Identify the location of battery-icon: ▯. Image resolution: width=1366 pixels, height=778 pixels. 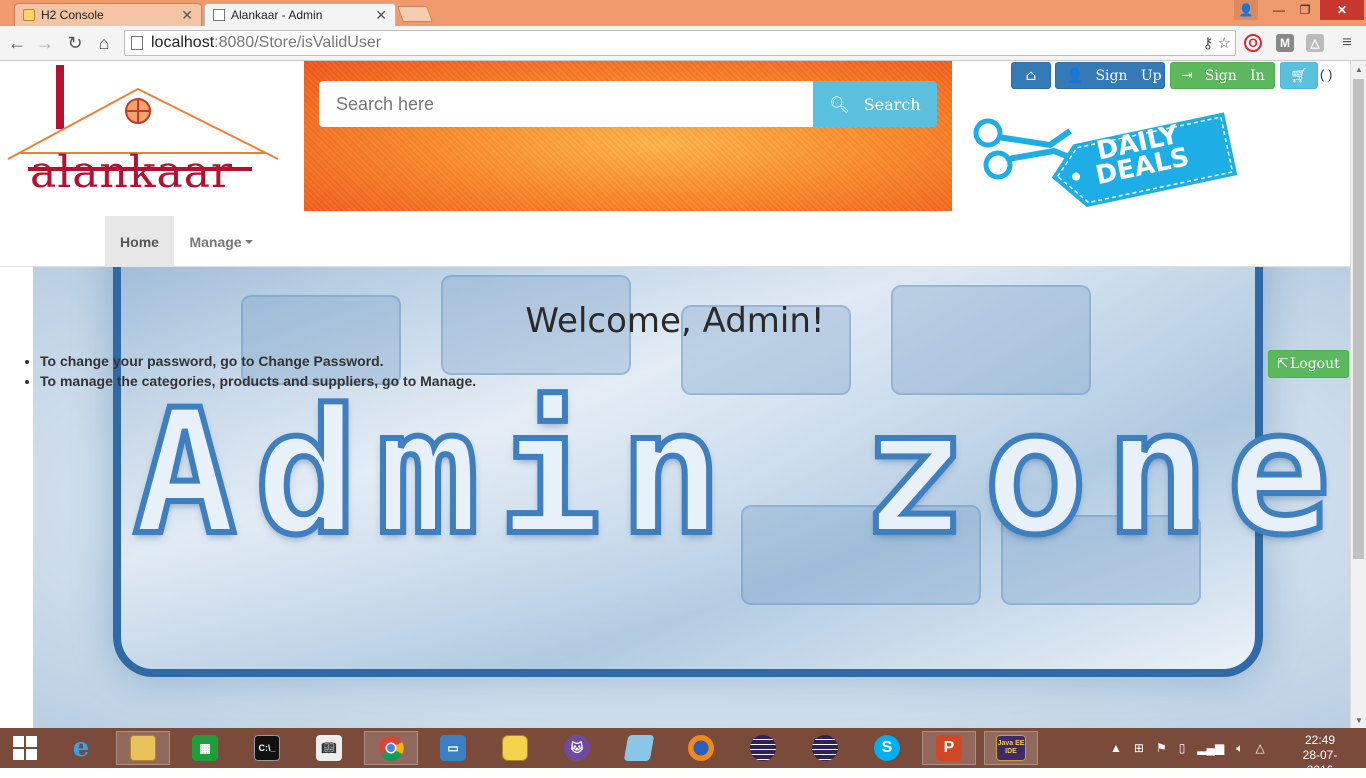
(1182, 748).